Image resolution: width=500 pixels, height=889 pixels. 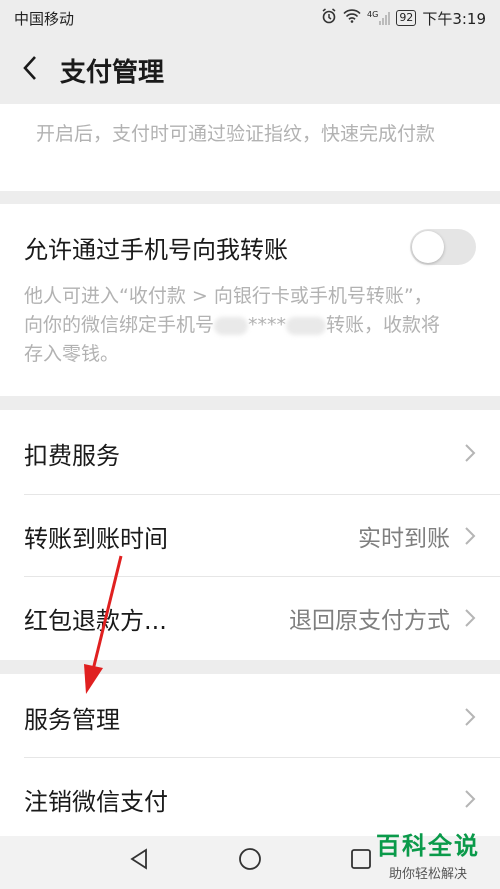 I want to click on clock: 下午3:19, so click(x=454, y=18).